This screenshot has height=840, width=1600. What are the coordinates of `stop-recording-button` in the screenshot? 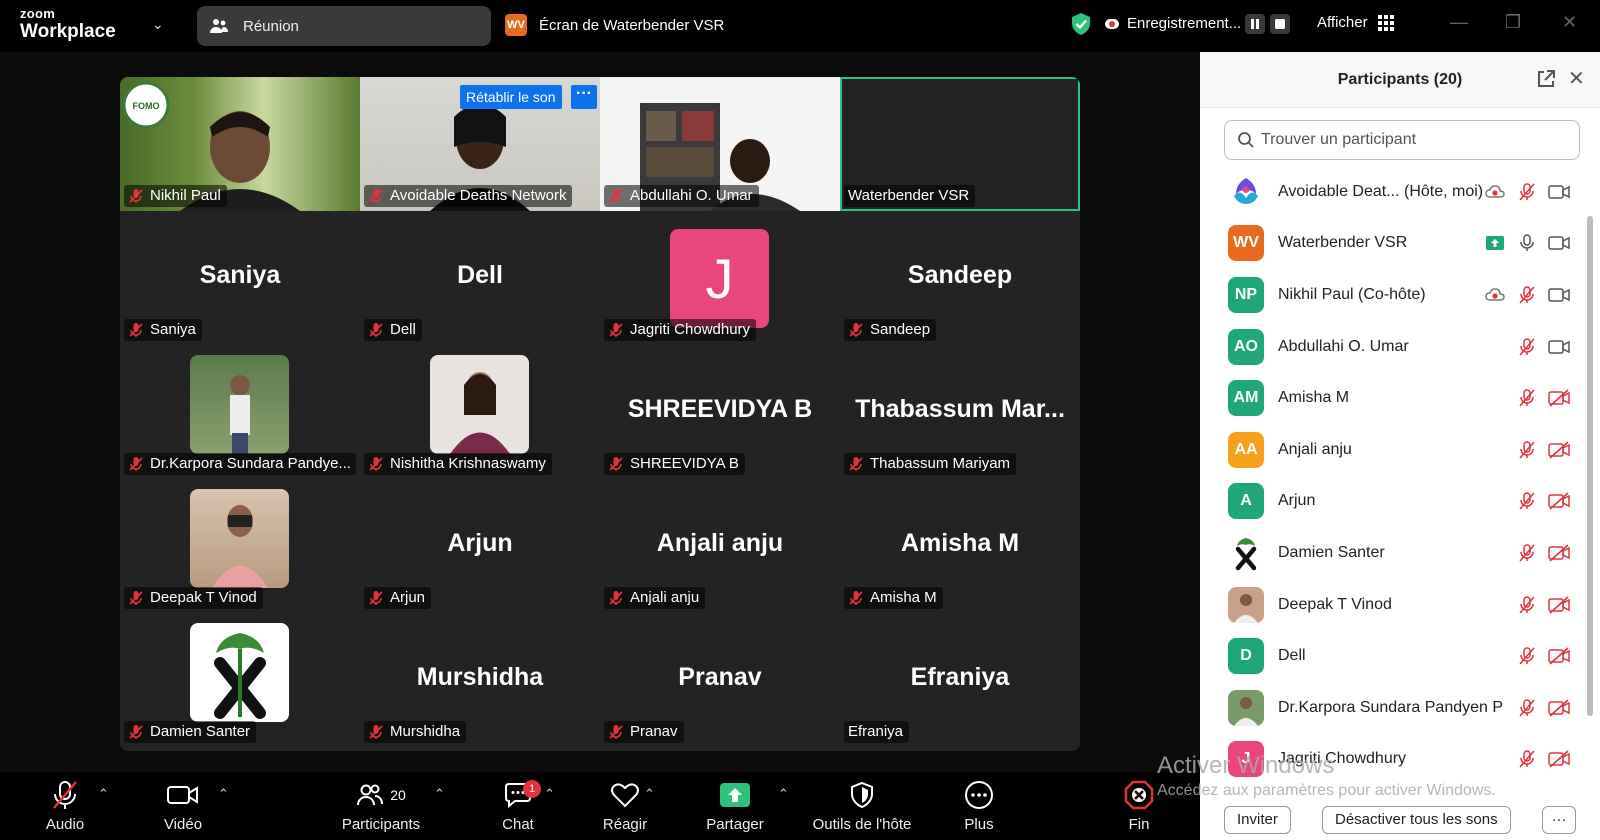 It's located at (1280, 24).